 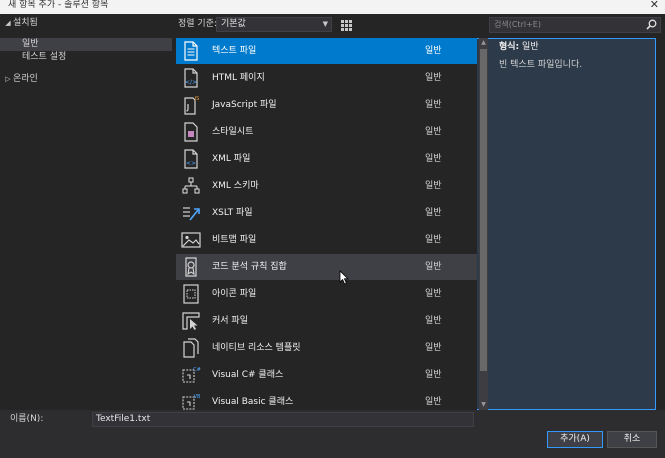 I want to click on scroll-up-icon: ▲, so click(x=483, y=43).